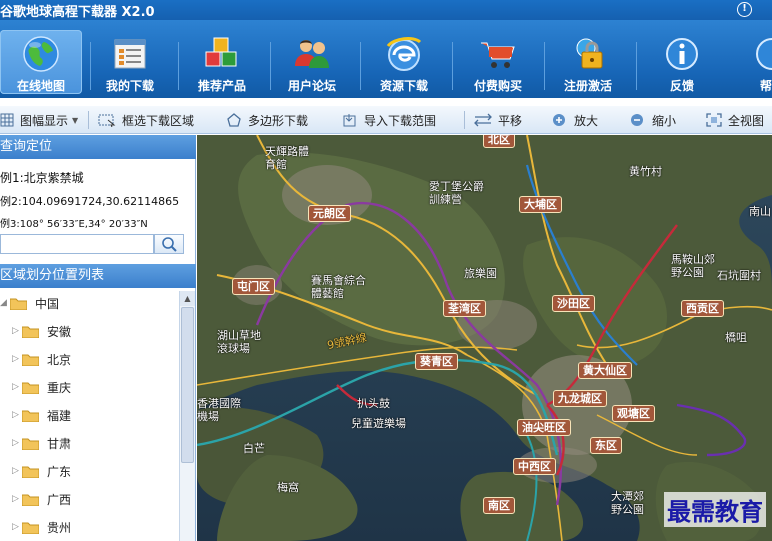 This screenshot has width=772, height=541. Describe the element at coordinates (59, 387) in the screenshot. I see `tree-label: 重庆` at that location.